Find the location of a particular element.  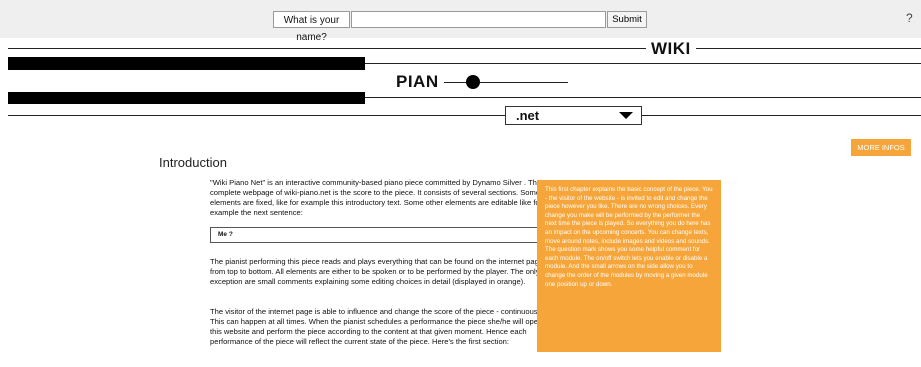

top-toolbar: What is your name? Submit ? is located at coordinates (460, 21).